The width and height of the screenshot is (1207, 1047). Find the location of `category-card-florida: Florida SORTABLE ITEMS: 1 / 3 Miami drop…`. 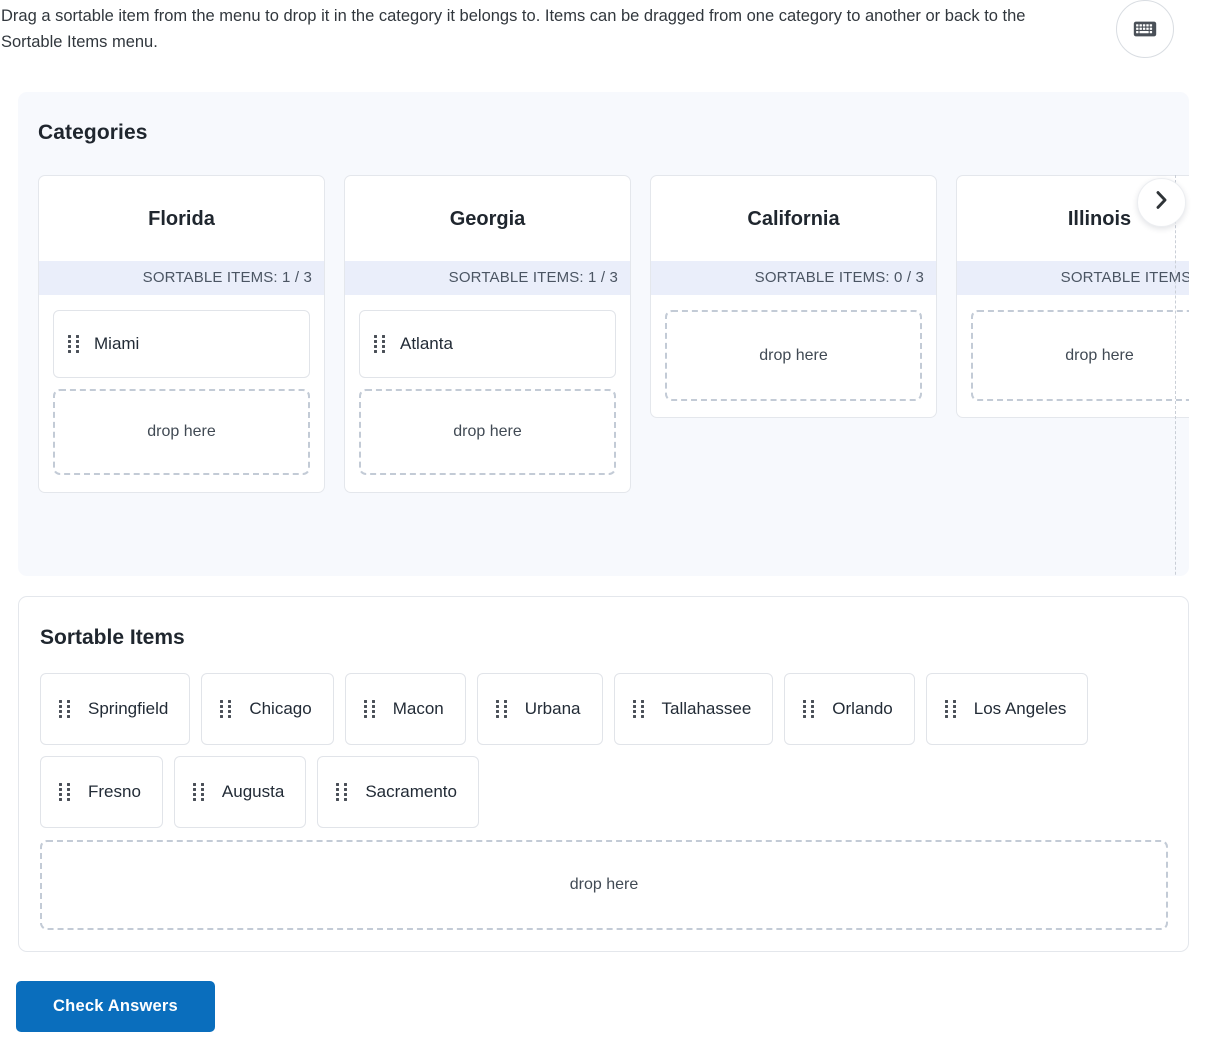

category-card-florida: Florida SORTABLE ITEMS: 1 / 3 Miami drop… is located at coordinates (181, 334).